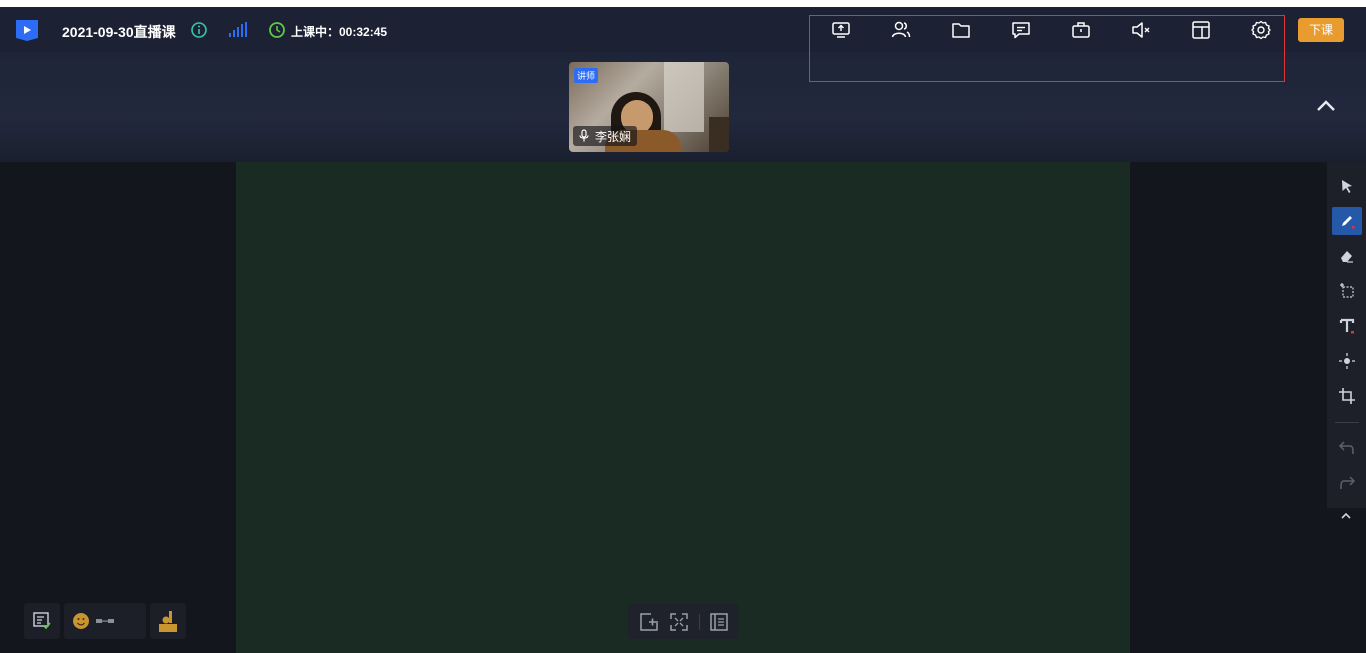  Describe the element at coordinates (586, 75) in the screenshot. I see `teacher-role-badge: 讲师` at that location.